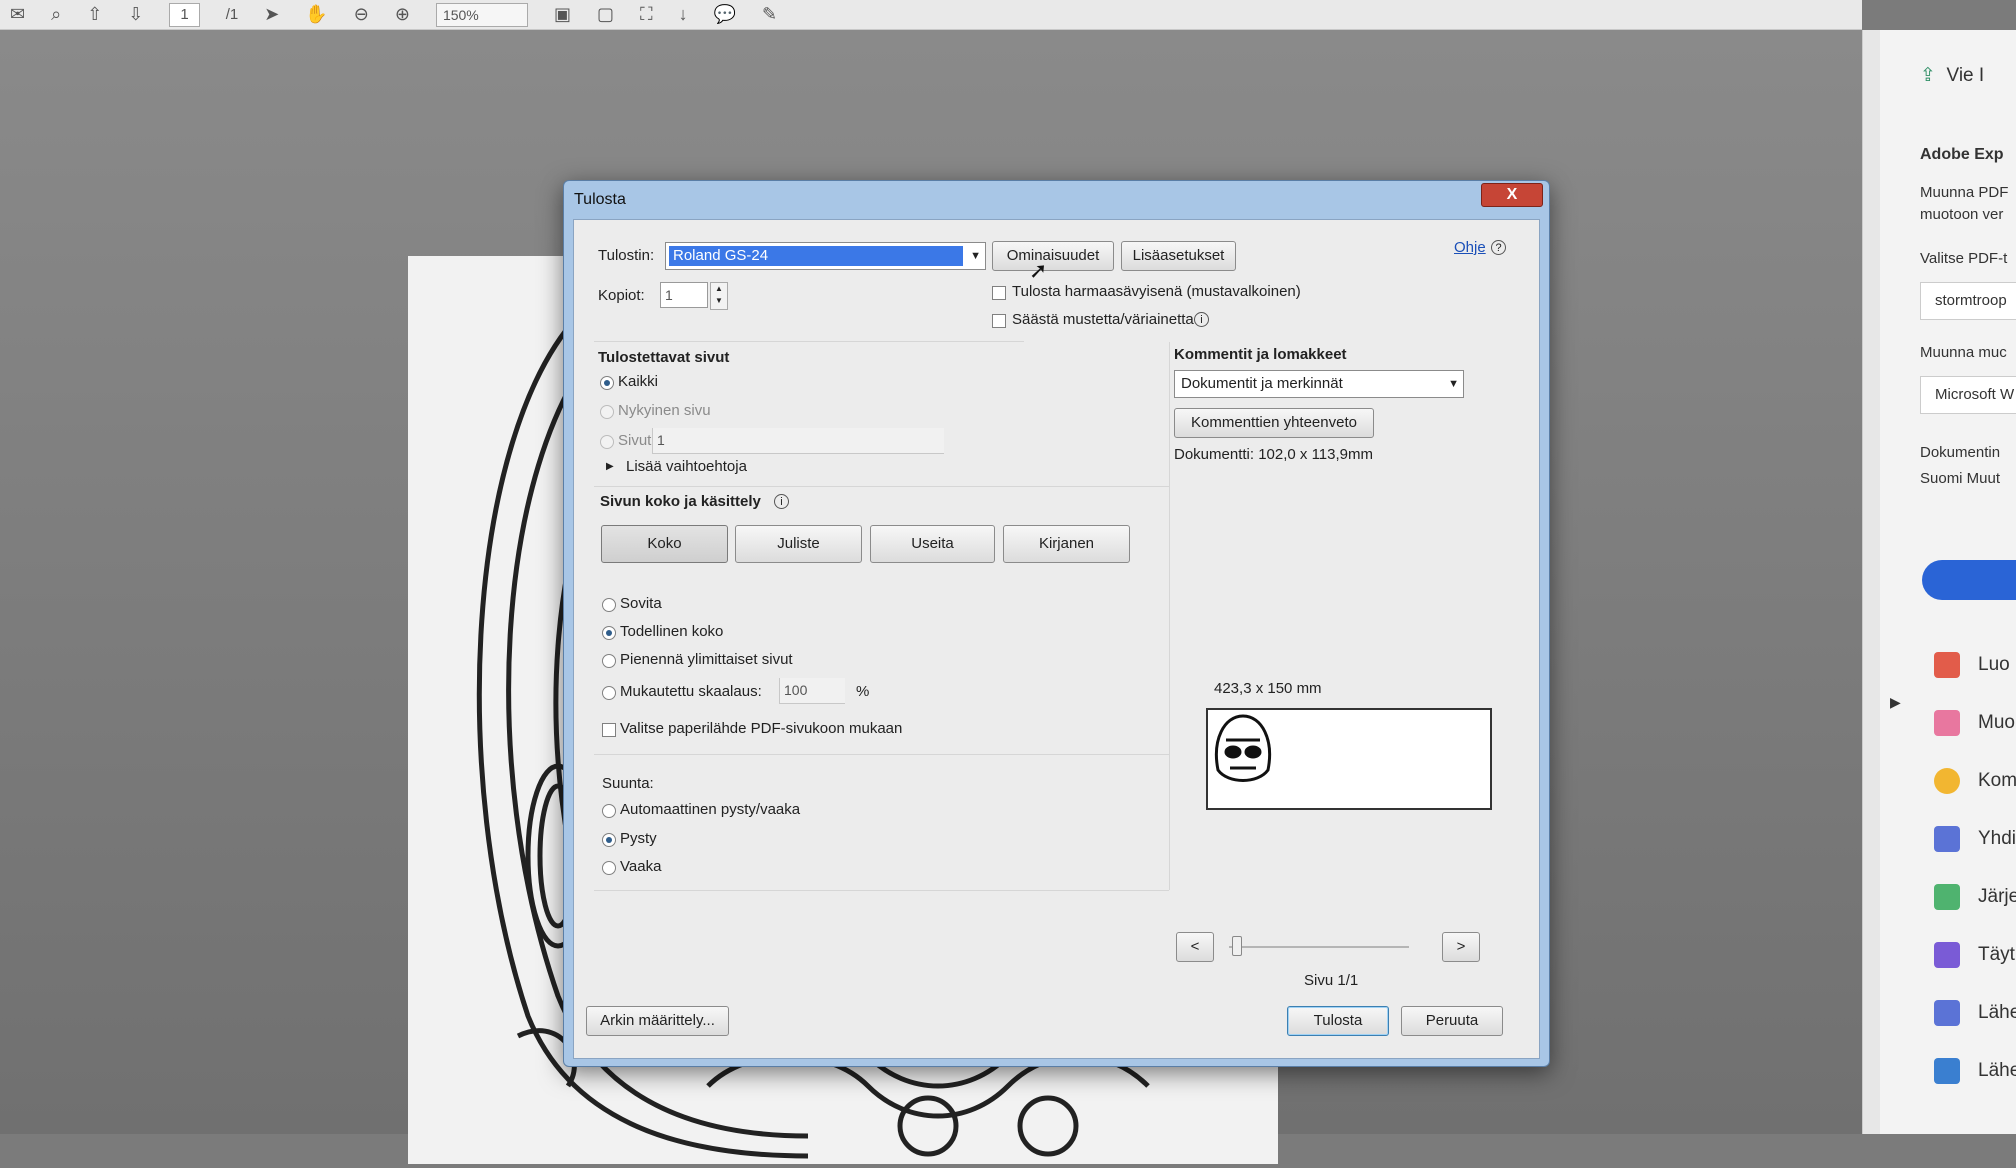 This screenshot has height=1168, width=2016. What do you see at coordinates (1470, 247) in the screenshot?
I see `help-link: Ohje` at bounding box center [1470, 247].